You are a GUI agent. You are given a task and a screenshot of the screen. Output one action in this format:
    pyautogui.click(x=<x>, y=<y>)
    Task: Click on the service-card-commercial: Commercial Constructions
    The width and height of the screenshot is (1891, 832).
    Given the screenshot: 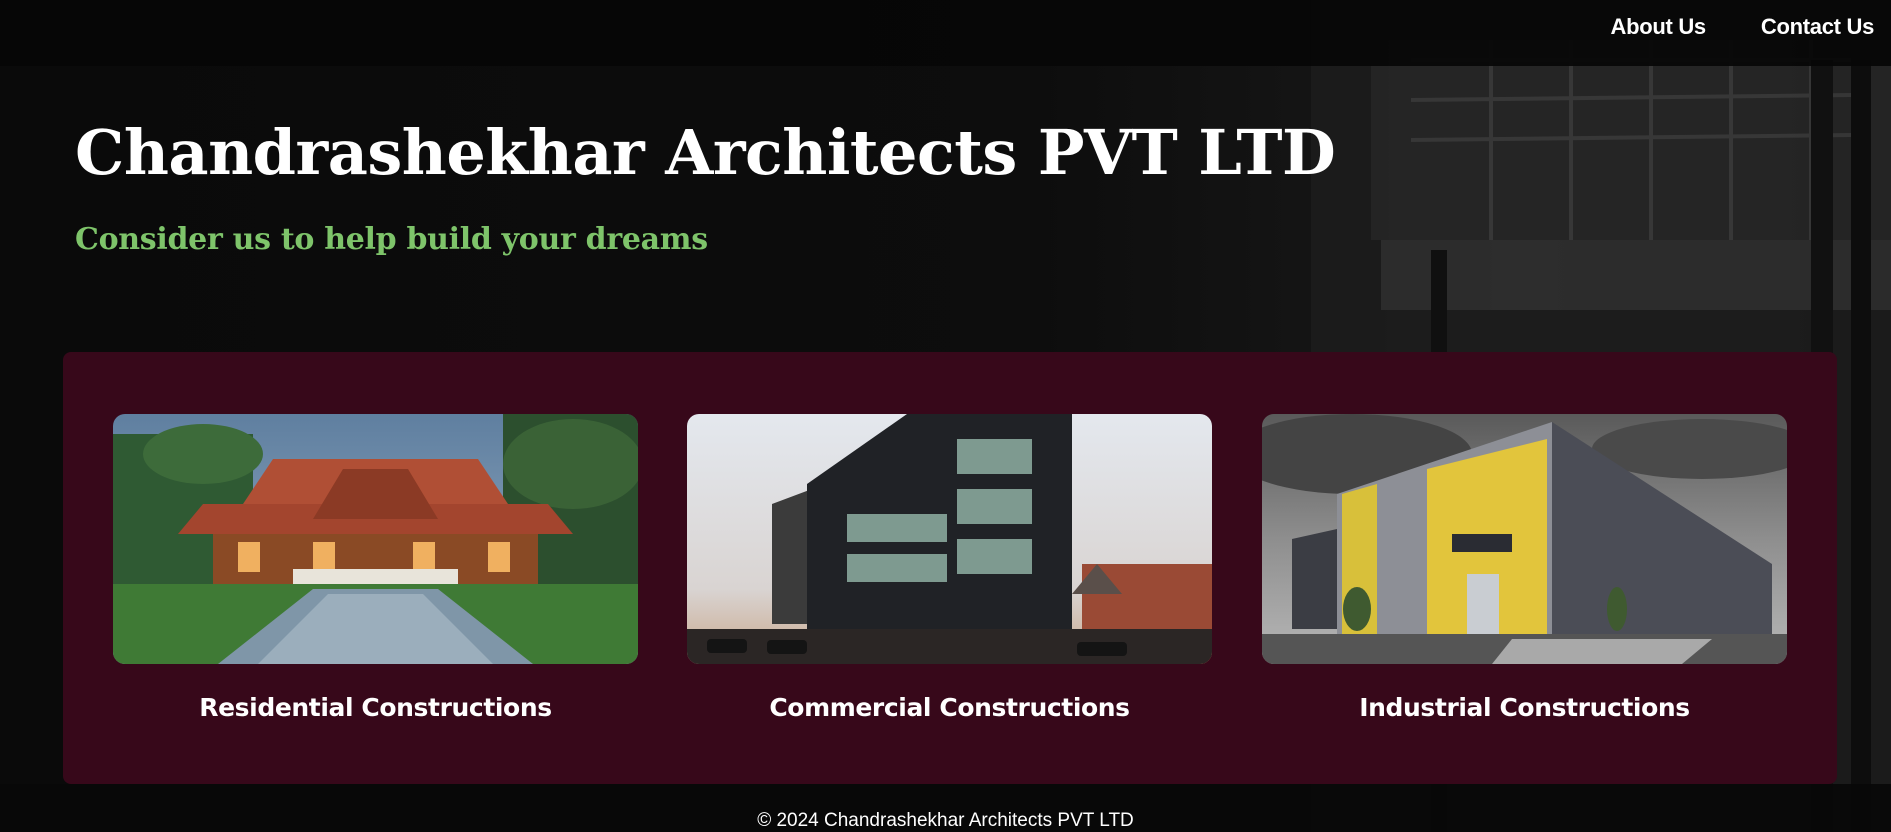 What is the action you would take?
    pyautogui.click(x=949, y=568)
    